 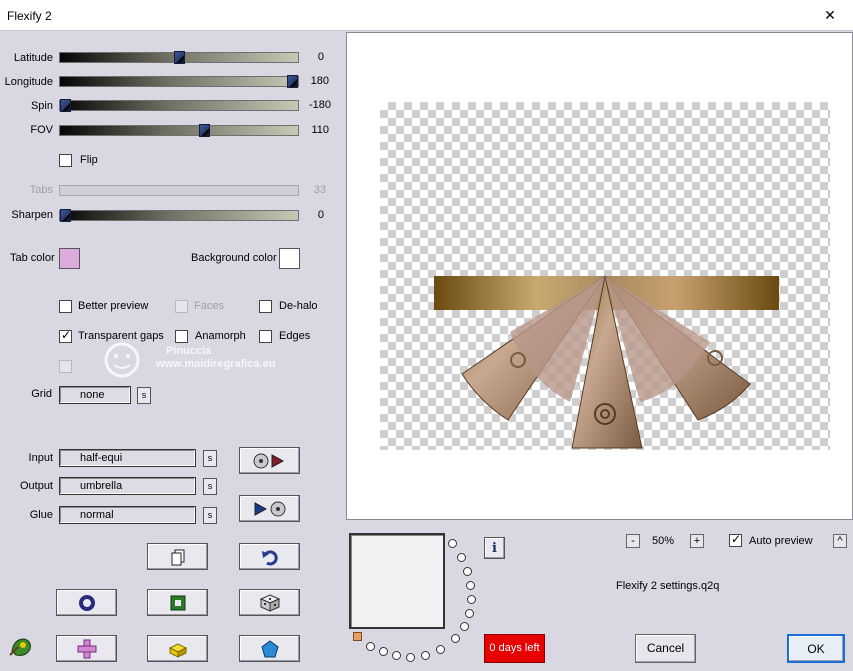 What do you see at coordinates (735, 540) in the screenshot?
I see `auto-preview-checkbox: ✓` at bounding box center [735, 540].